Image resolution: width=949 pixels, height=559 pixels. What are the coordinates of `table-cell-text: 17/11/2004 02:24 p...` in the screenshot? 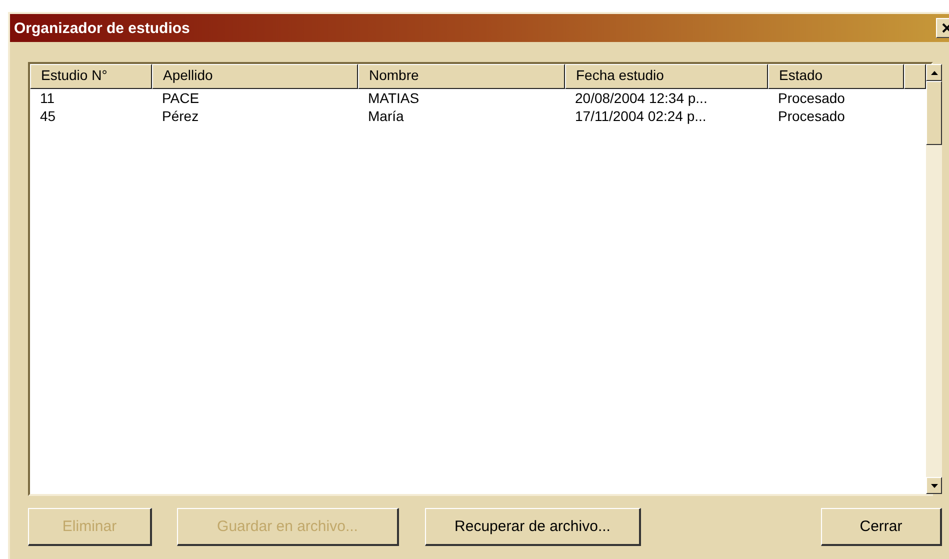 It's located at (641, 116).